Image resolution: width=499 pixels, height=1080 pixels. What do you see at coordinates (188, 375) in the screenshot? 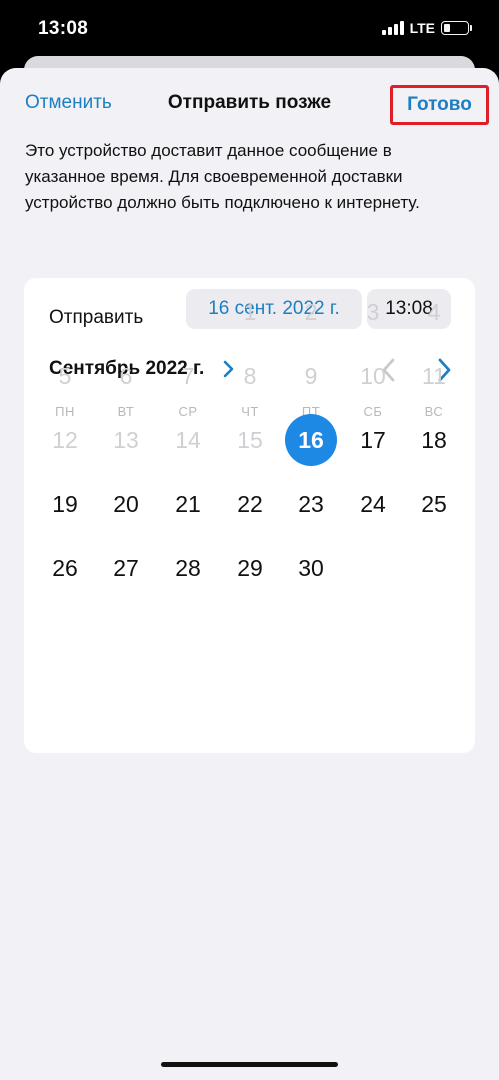
I see `calendar-day: 7` at bounding box center [188, 375].